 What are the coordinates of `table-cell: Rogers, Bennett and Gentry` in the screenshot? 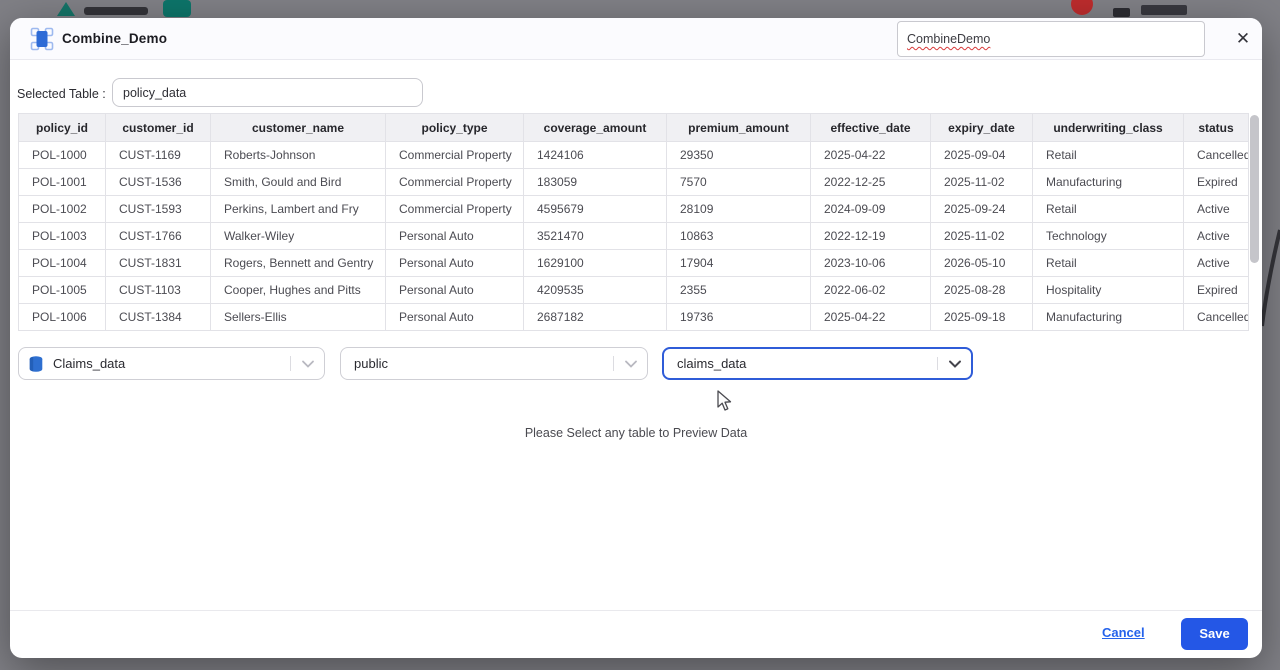 It's located at (298, 263).